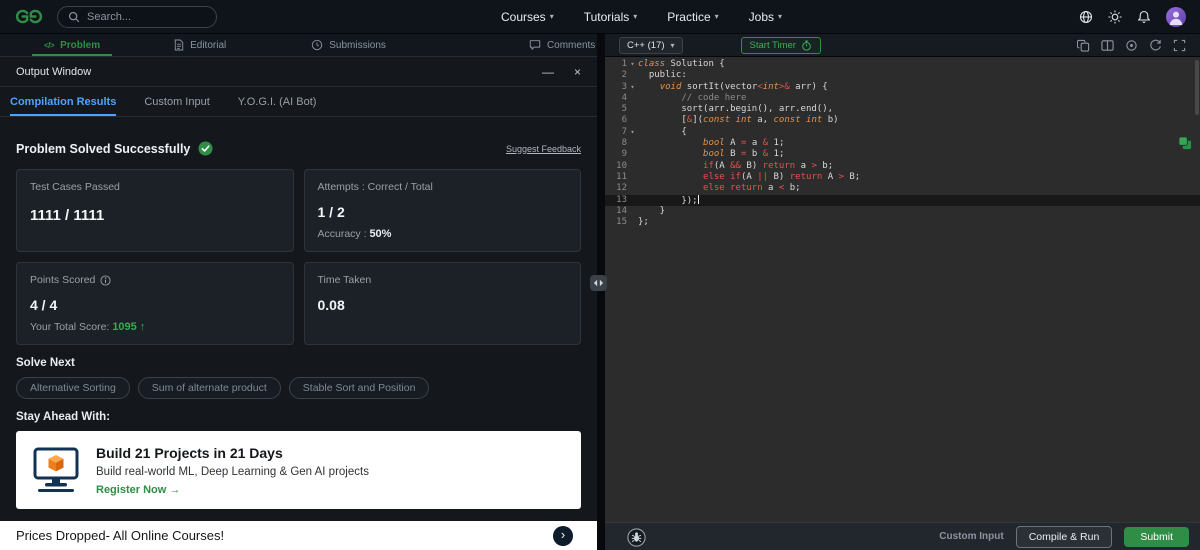  I want to click on code-line: 7 ▾ {, so click(902, 132).